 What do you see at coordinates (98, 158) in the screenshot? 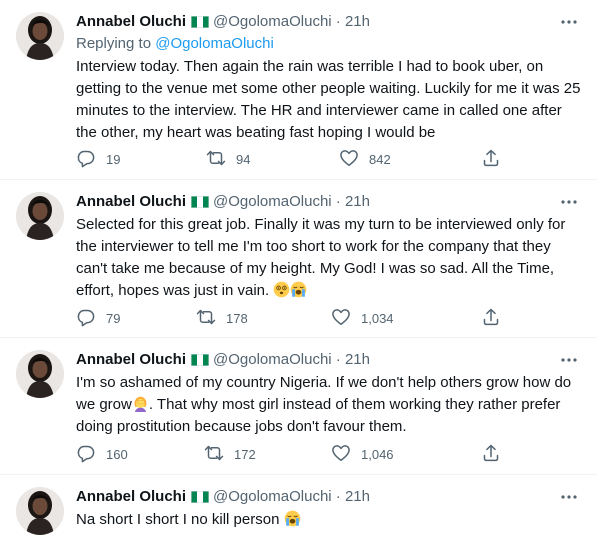
I see `reply-button: 19` at bounding box center [98, 158].